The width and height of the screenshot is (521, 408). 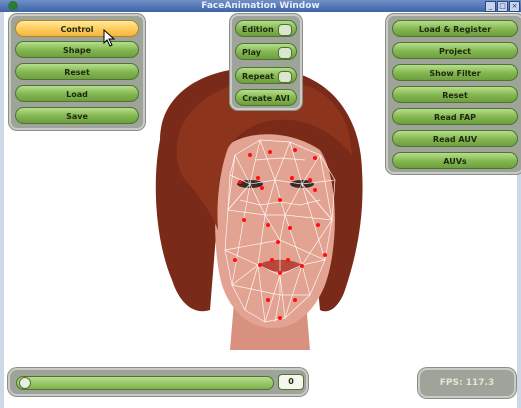 I want to click on load-button: Load, so click(x=77, y=93).